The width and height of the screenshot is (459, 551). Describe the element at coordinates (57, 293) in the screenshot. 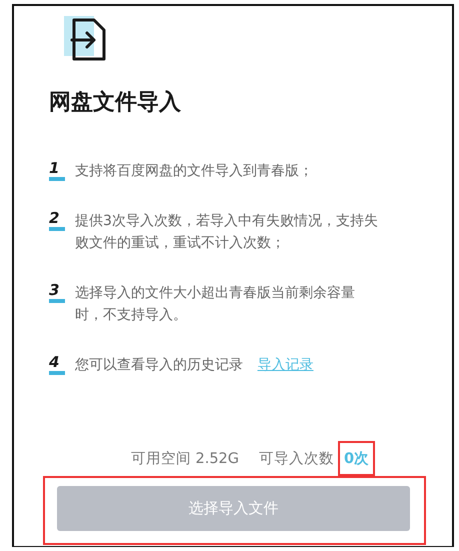

I see `step-number: 3` at that location.